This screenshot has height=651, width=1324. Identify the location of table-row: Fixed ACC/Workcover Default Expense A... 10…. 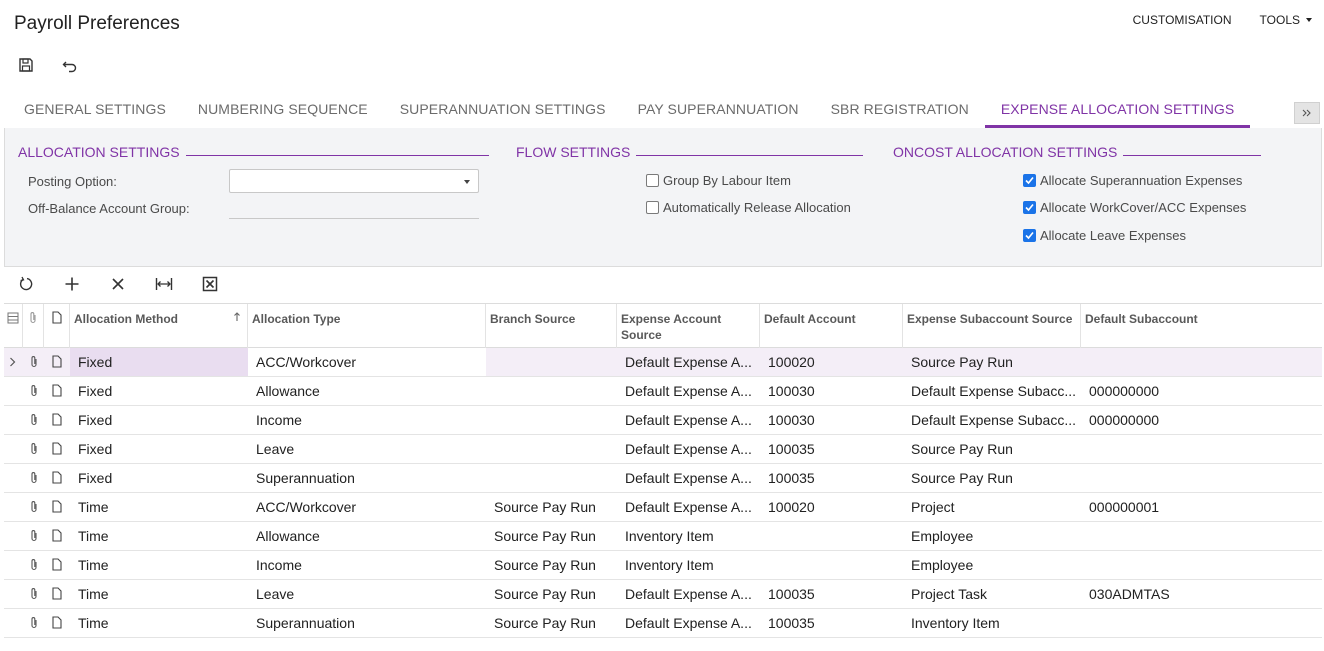
(663, 362).